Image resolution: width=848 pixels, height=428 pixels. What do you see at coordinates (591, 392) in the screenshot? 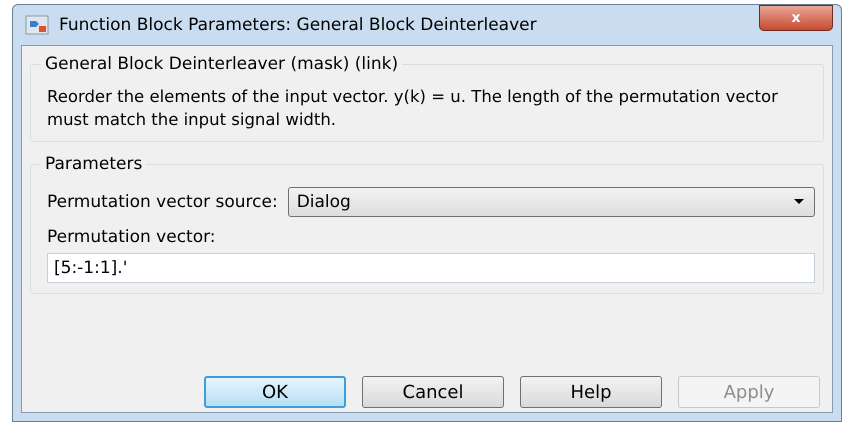
I see `dialog-button: Help` at bounding box center [591, 392].